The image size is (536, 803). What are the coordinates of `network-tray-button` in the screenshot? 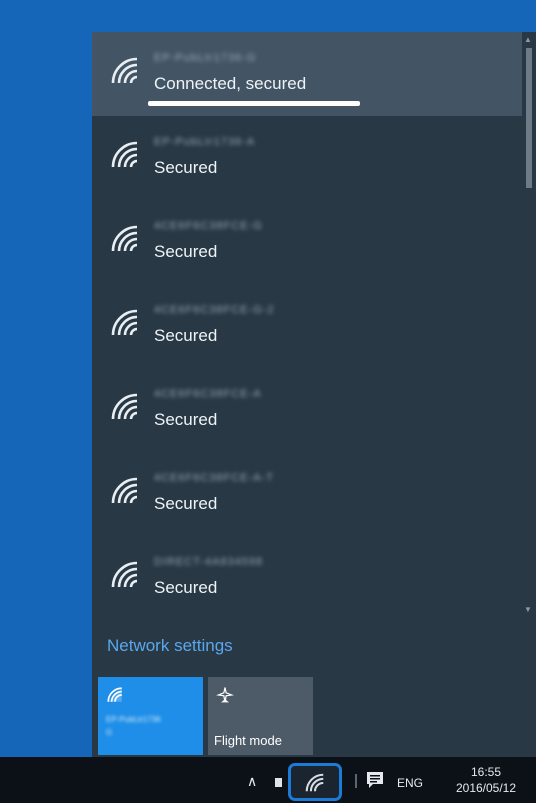 It's located at (315, 782).